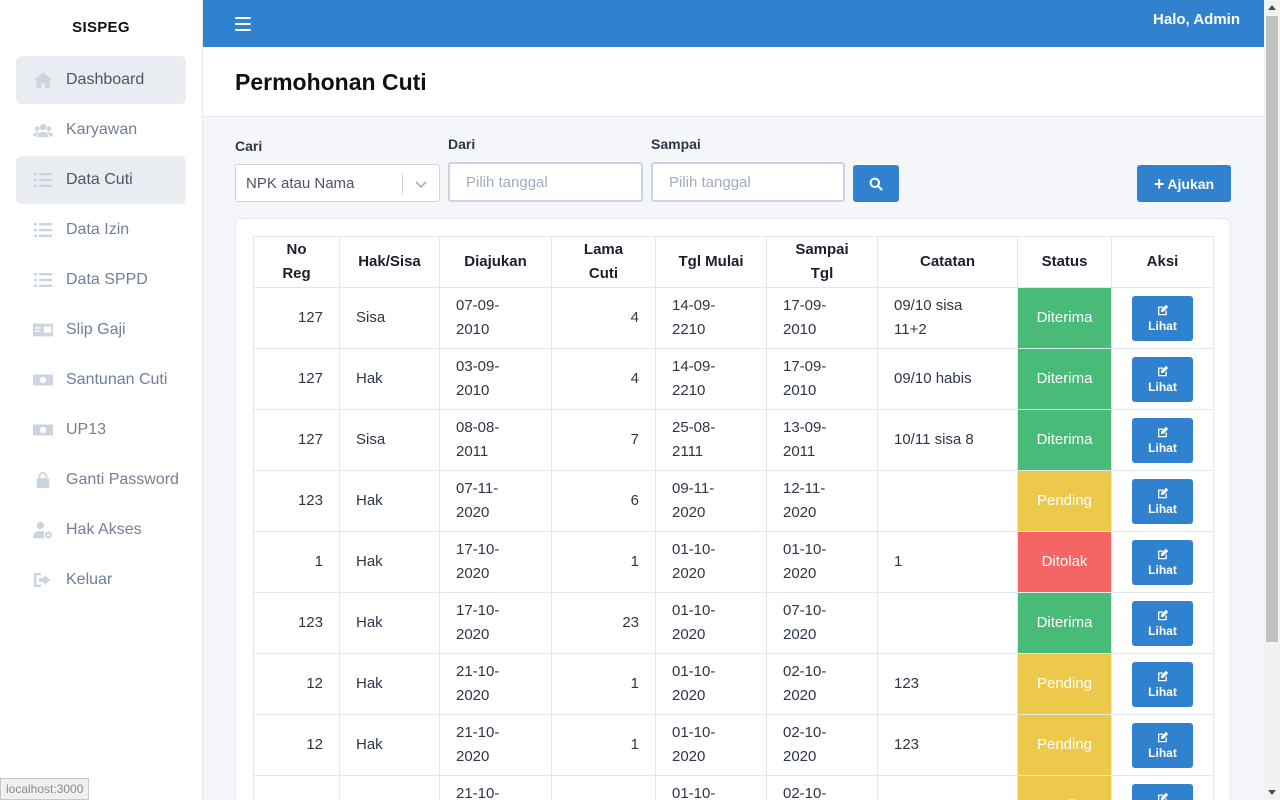  I want to click on lock-icon, so click(43, 480).